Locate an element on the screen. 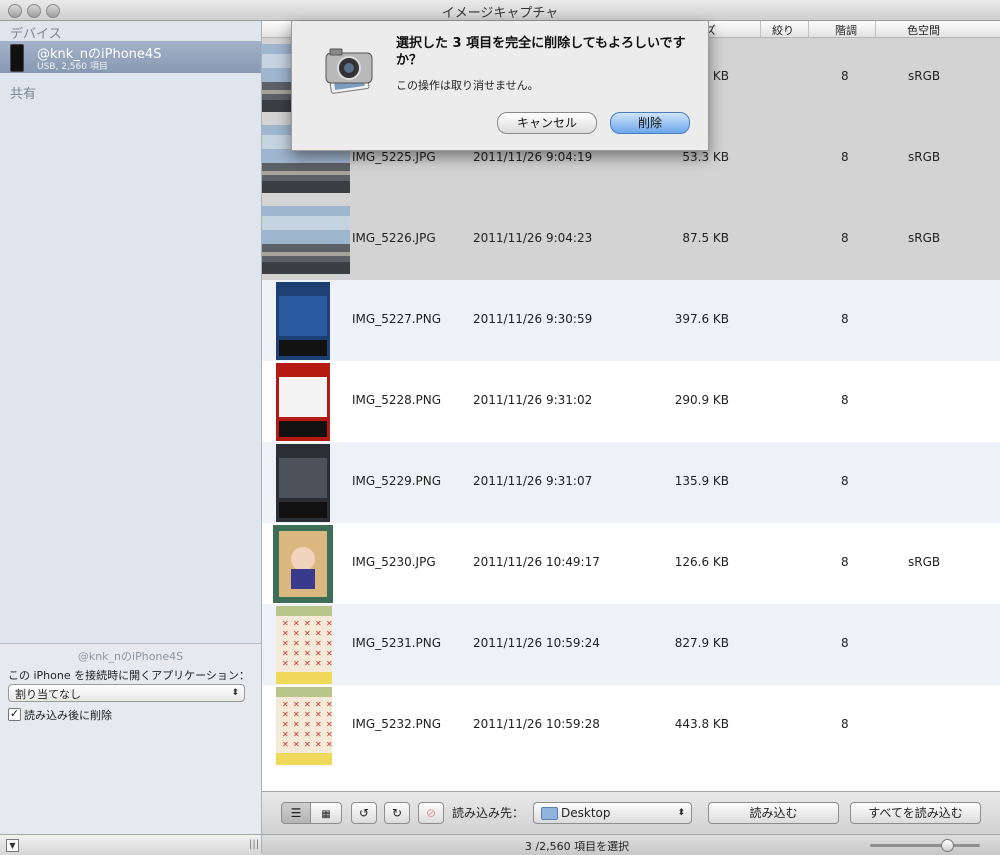  selection-status: 3 /2,560 項目を選択 is located at coordinates (577, 846).